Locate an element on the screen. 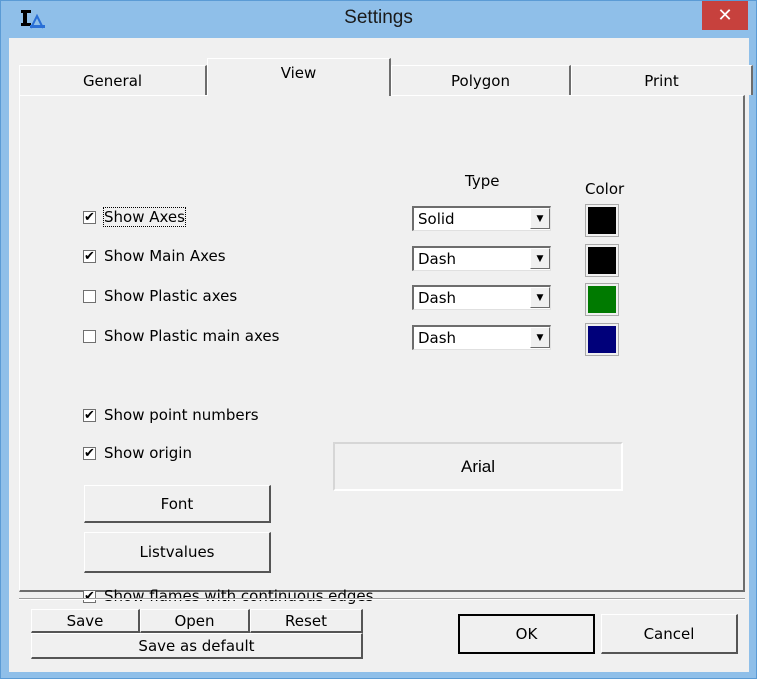 The image size is (757, 679). button-label: Save as default is located at coordinates (196, 645).